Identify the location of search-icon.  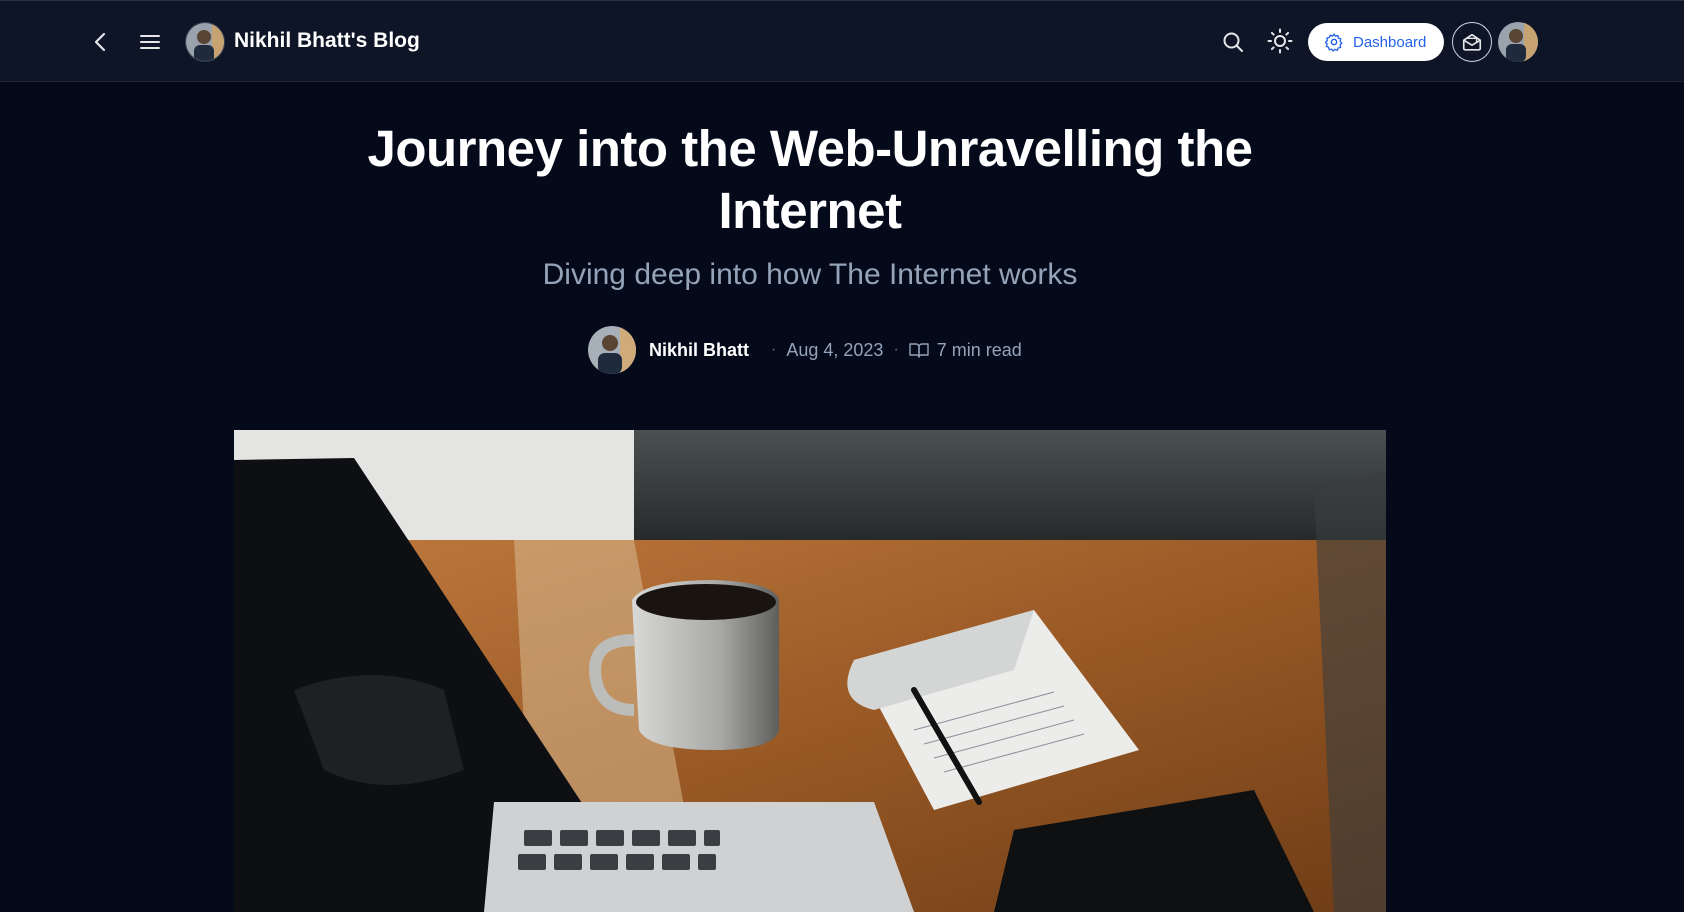
(1233, 42).